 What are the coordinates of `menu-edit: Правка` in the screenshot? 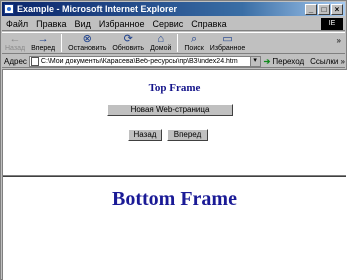 It's located at (51, 24).